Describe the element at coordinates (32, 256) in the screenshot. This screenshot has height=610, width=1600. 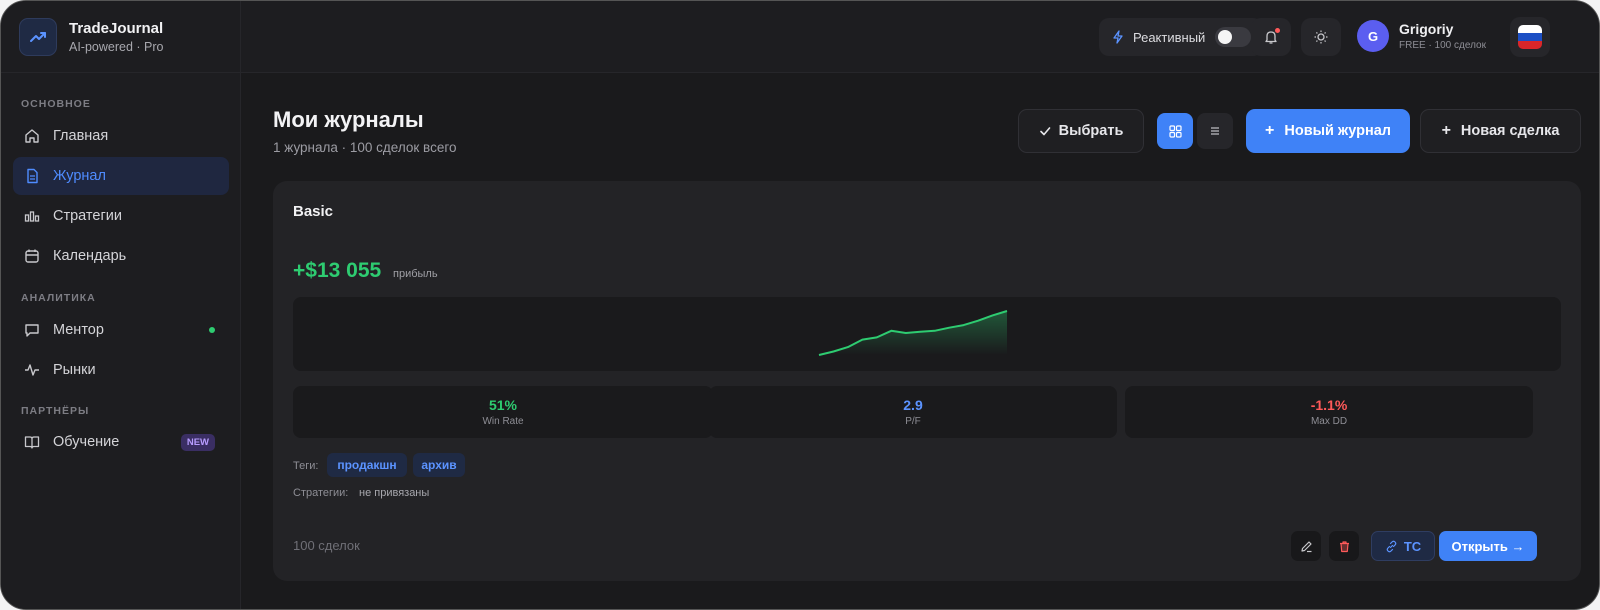
I see `calendar-icon` at that location.